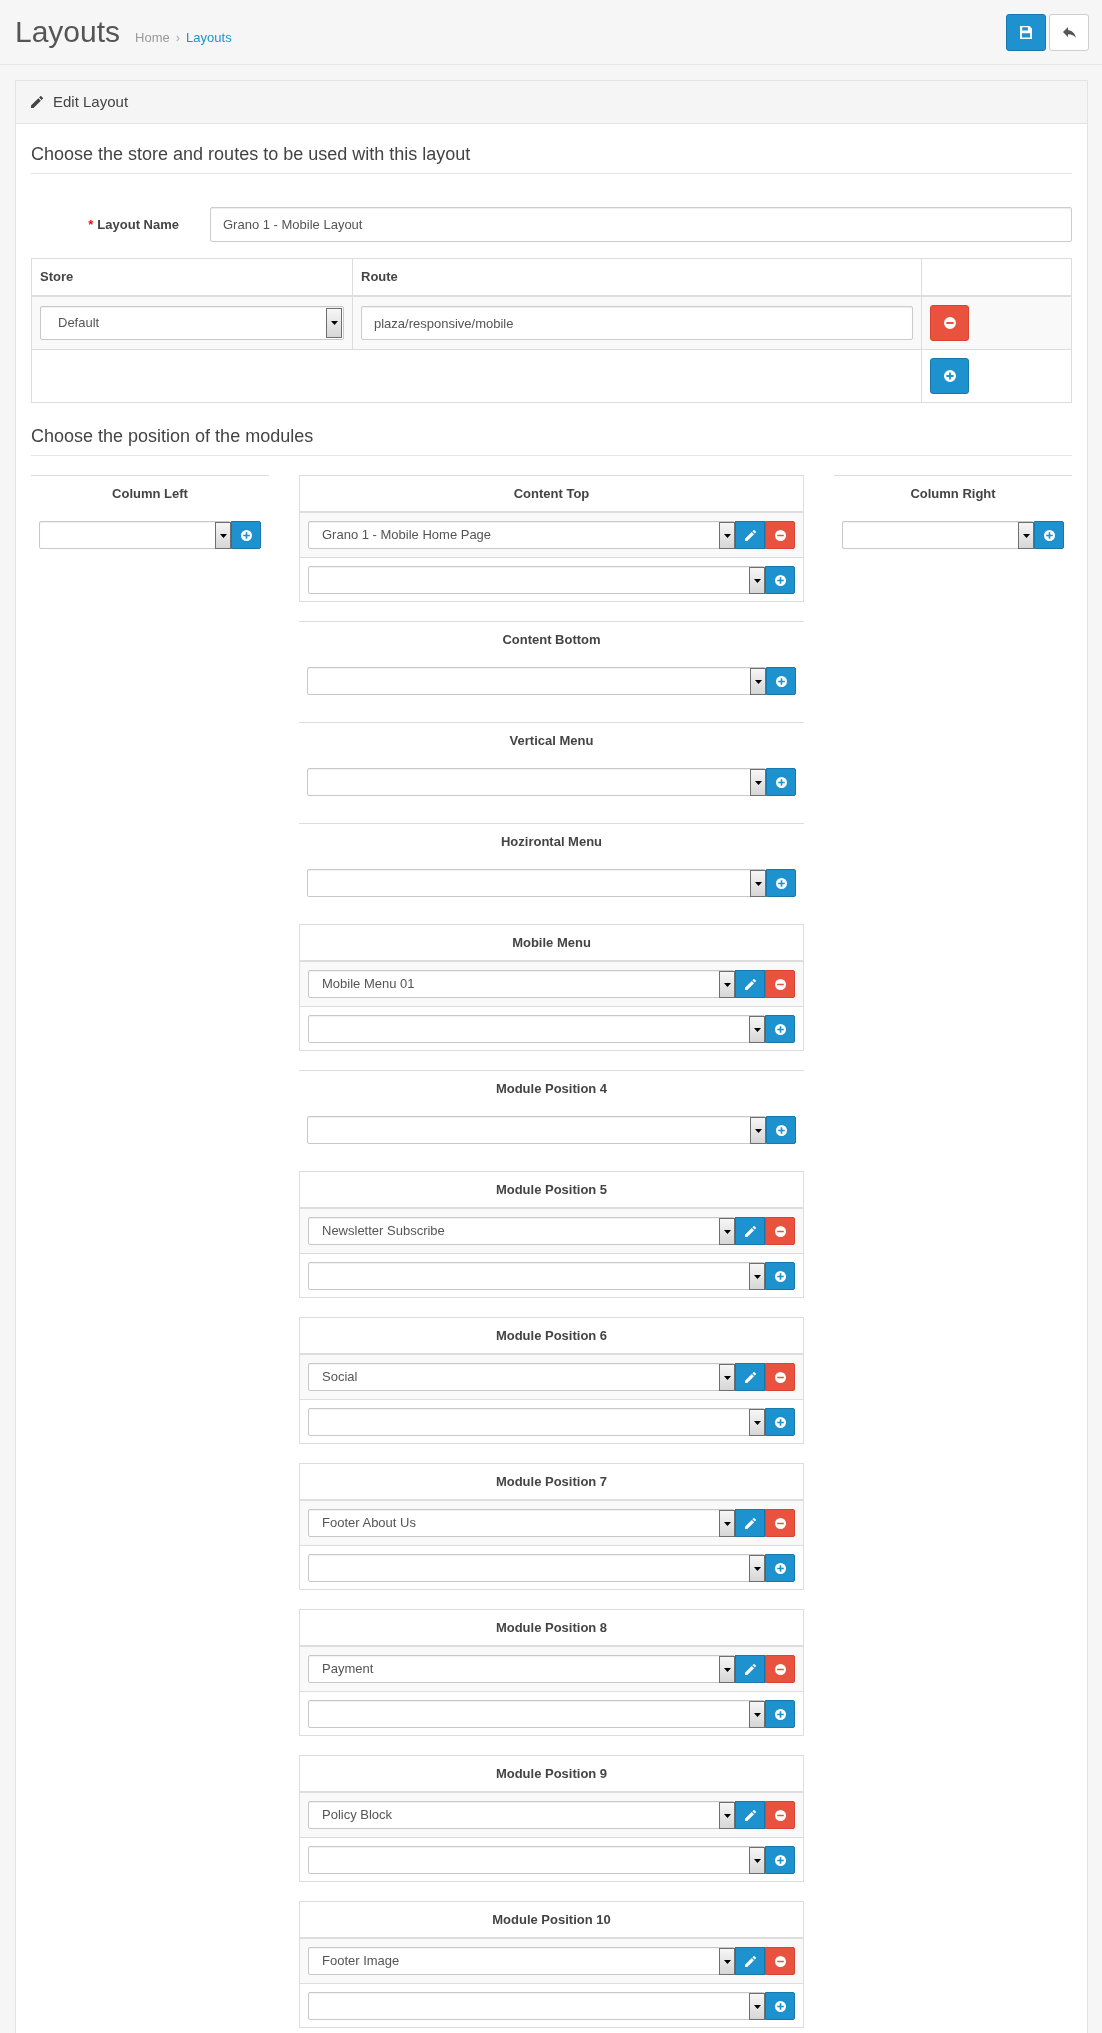 This screenshot has height=2033, width=1102. What do you see at coordinates (521, 1961) in the screenshot?
I see `module-select: Footer Image` at bounding box center [521, 1961].